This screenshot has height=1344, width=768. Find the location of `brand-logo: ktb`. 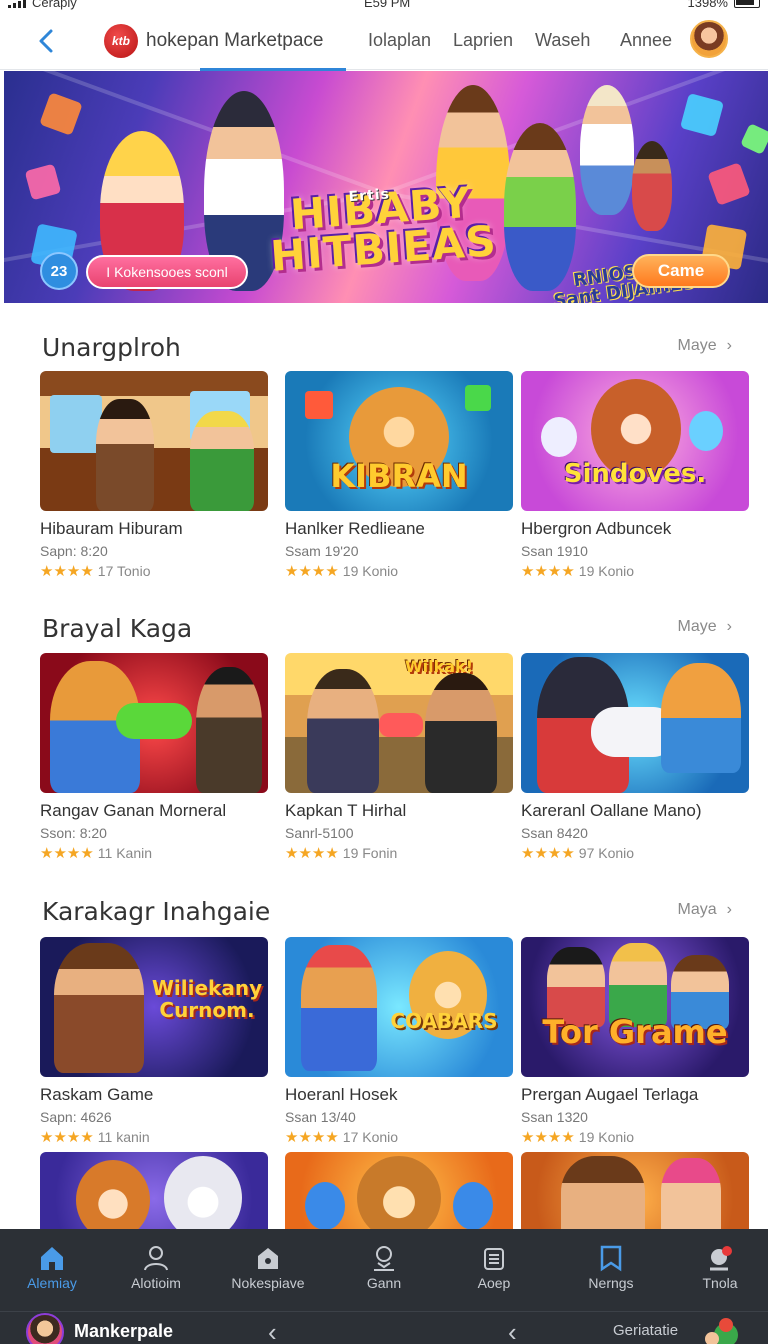

brand-logo: ktb is located at coordinates (121, 41).